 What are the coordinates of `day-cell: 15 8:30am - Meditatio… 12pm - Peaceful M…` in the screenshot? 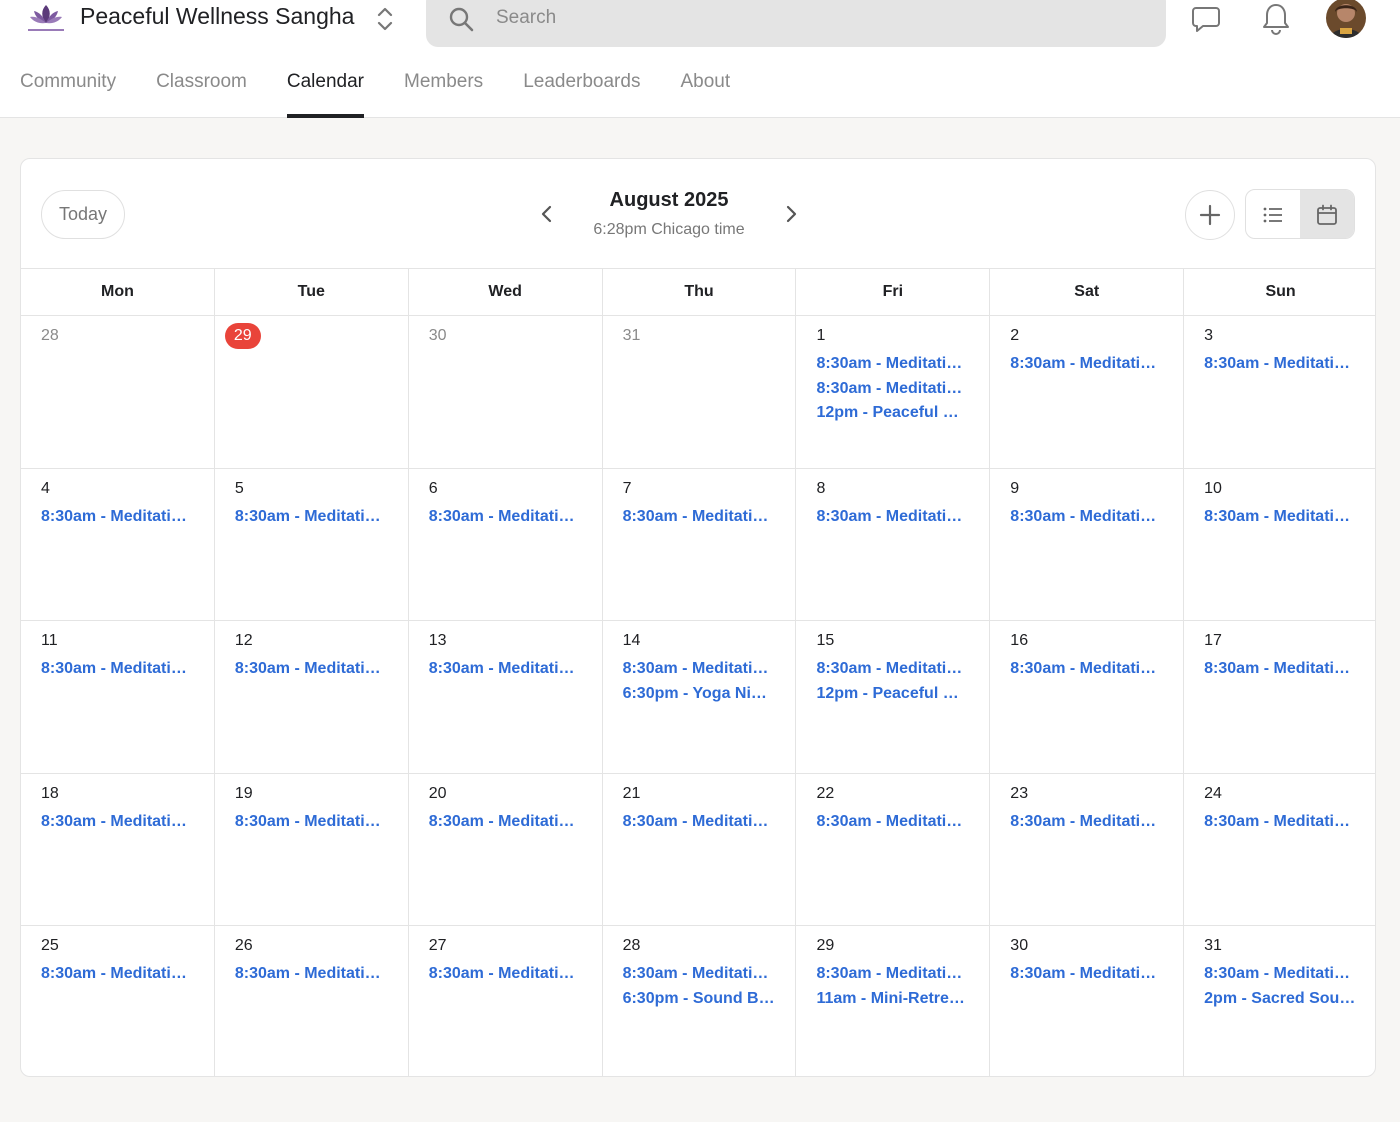 It's located at (893, 697).